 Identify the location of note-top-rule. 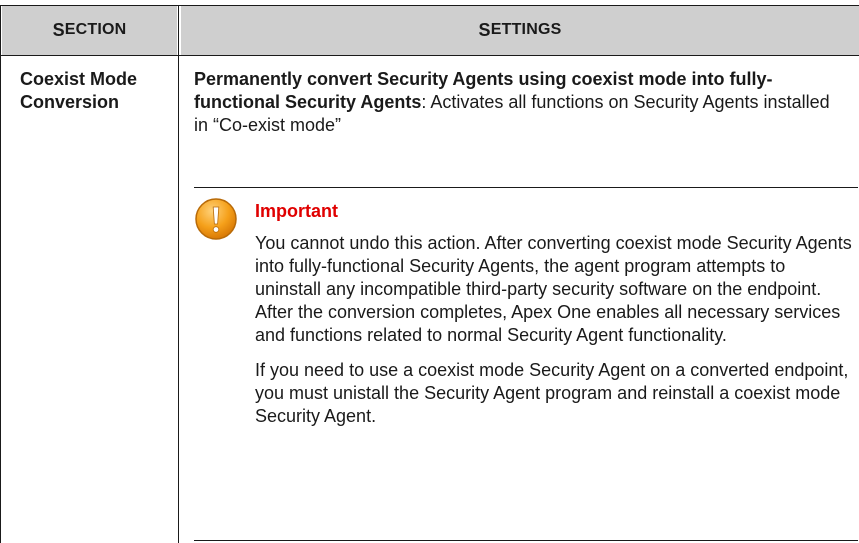
(526, 187).